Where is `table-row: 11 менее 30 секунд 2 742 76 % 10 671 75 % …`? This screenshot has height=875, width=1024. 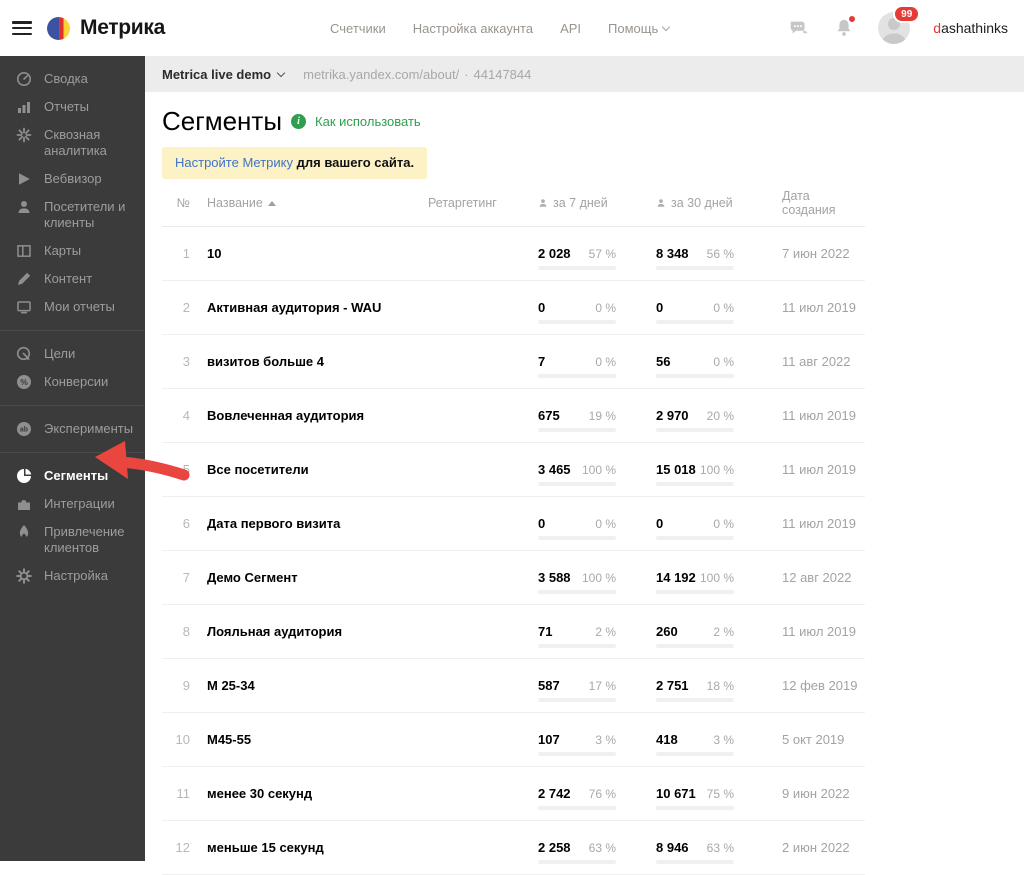
table-row: 11 менее 30 секунд 2 742 76 % 10 671 75 % … is located at coordinates (513, 794).